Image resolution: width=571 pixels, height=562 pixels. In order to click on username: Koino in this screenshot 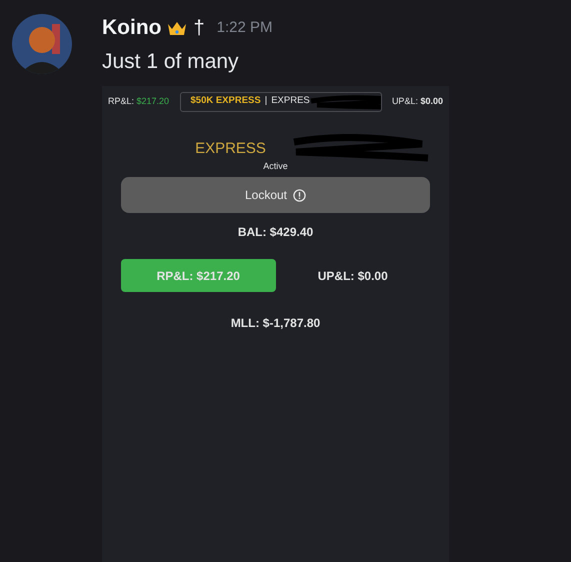, I will do `click(132, 28)`.